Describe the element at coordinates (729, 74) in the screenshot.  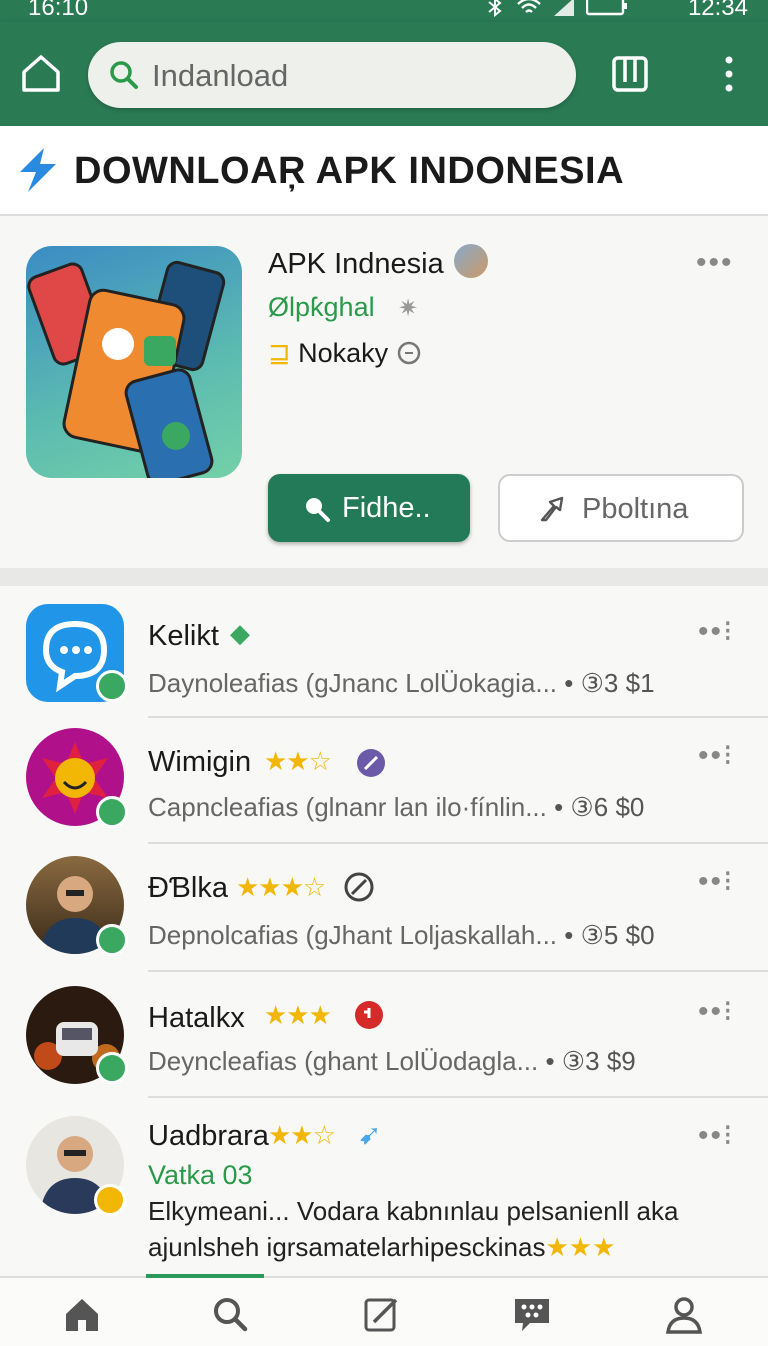
I see `overflow-menu-icon` at that location.